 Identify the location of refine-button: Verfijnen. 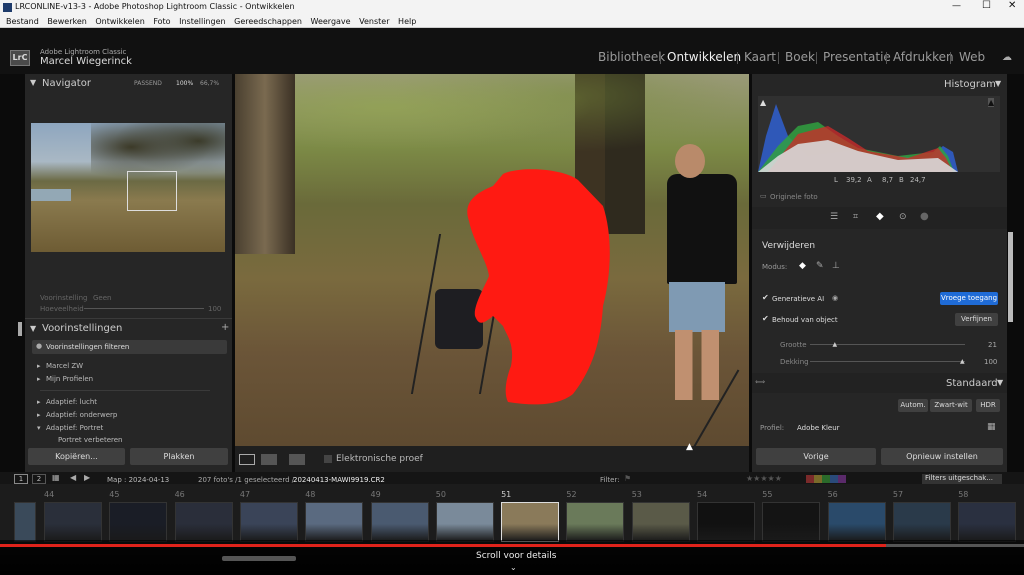
(976, 319).